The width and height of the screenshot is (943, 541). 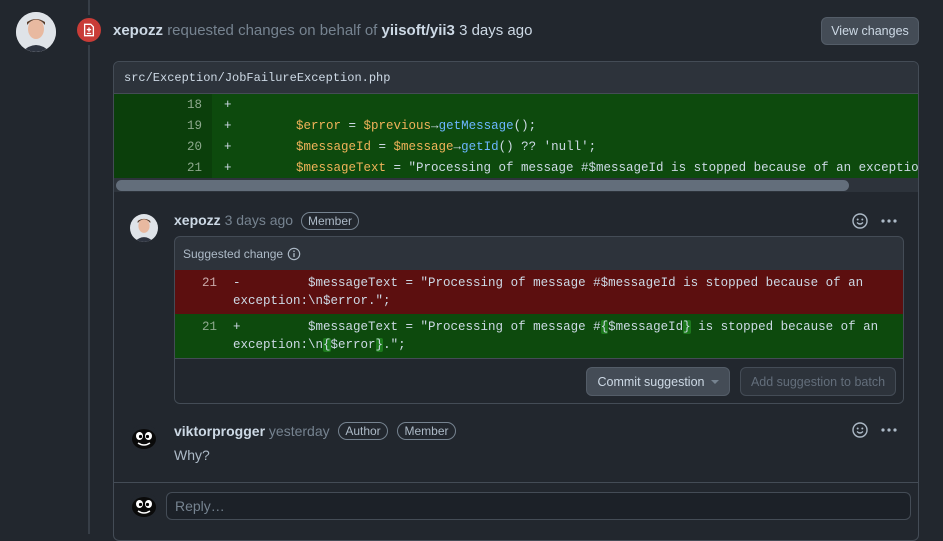 What do you see at coordinates (495, 30) in the screenshot?
I see `review-time: 3 days ago` at bounding box center [495, 30].